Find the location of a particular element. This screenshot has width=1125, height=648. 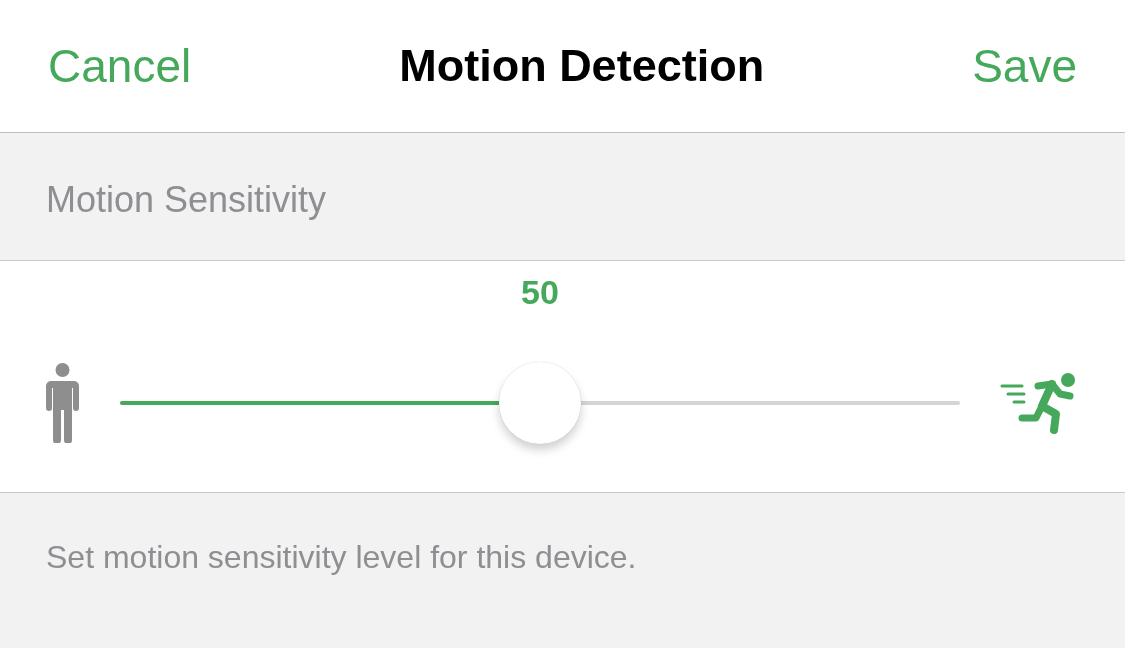

section-header: Motion Sensitivity is located at coordinates (186, 199).